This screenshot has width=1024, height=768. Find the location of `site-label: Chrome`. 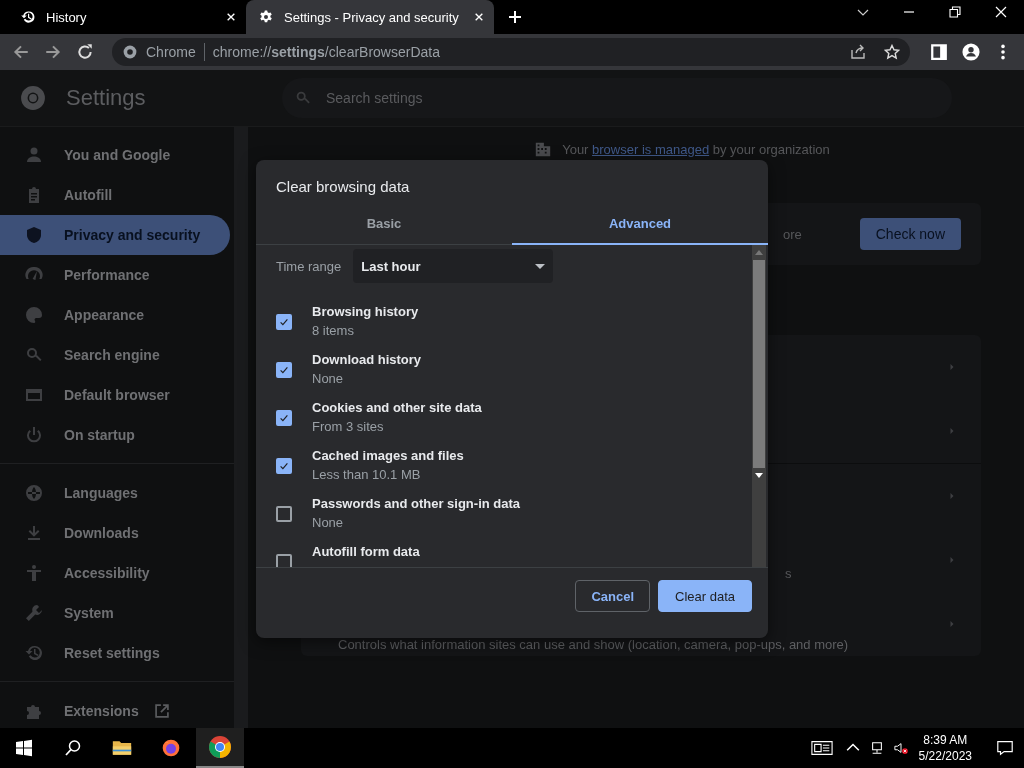

site-label: Chrome is located at coordinates (171, 52).